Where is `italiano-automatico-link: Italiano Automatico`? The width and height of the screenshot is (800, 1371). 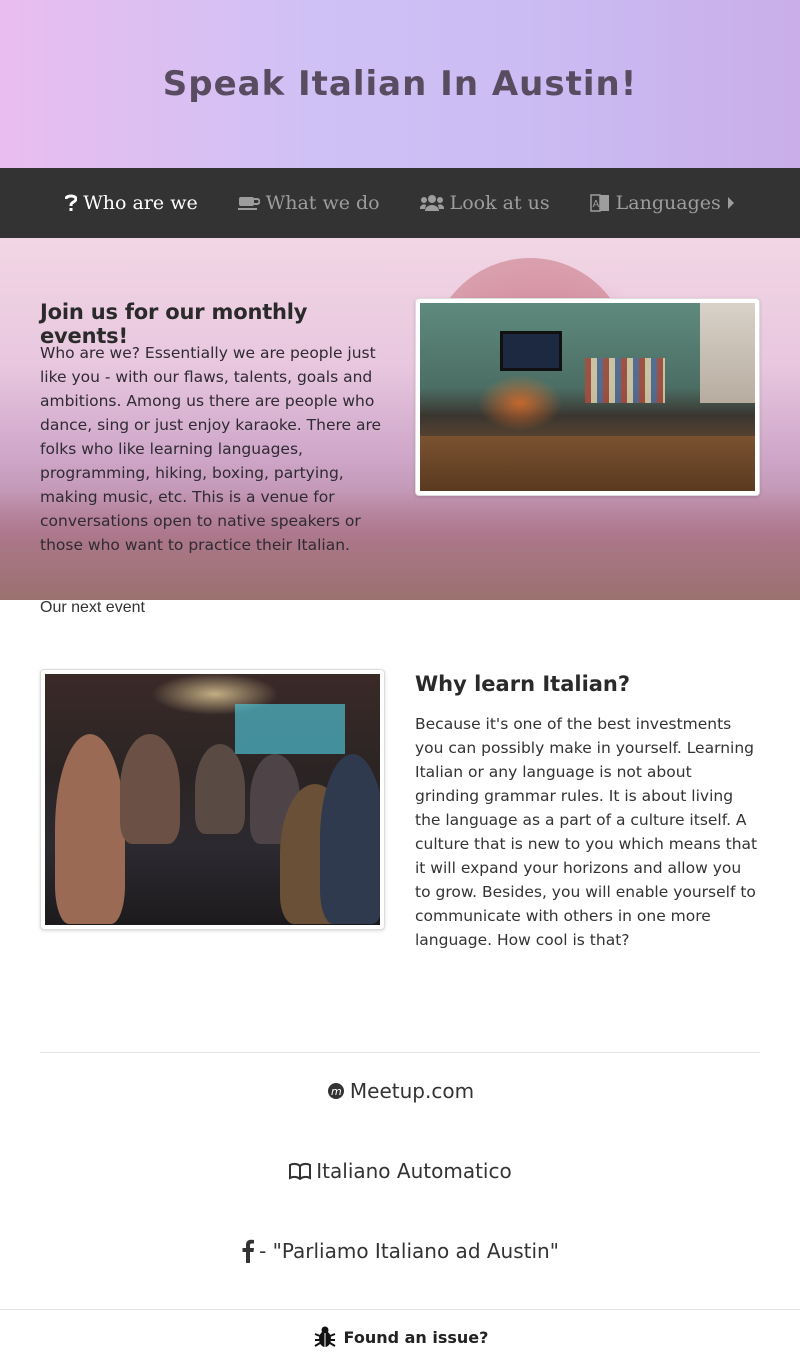 italiano-automatico-link: Italiano Automatico is located at coordinates (400, 1171).